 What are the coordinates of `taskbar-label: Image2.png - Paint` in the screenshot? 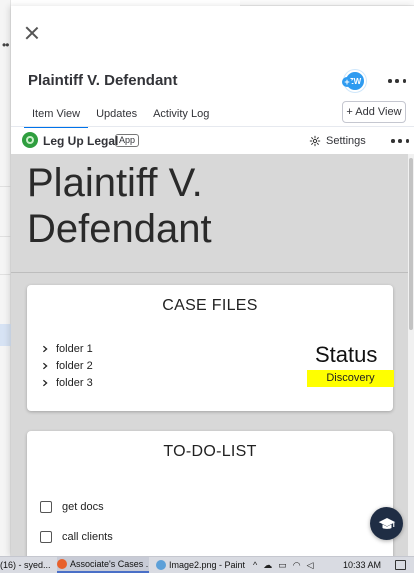 It's located at (207, 565).